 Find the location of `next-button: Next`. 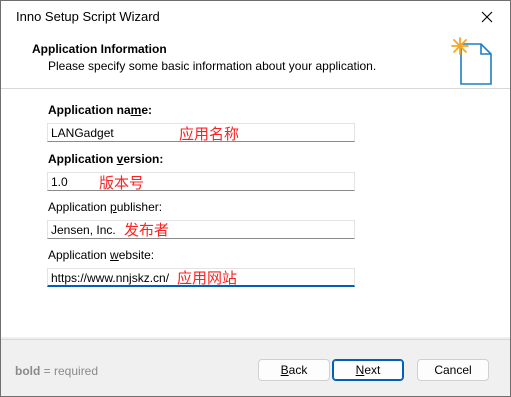

next-button: Next is located at coordinates (368, 370).